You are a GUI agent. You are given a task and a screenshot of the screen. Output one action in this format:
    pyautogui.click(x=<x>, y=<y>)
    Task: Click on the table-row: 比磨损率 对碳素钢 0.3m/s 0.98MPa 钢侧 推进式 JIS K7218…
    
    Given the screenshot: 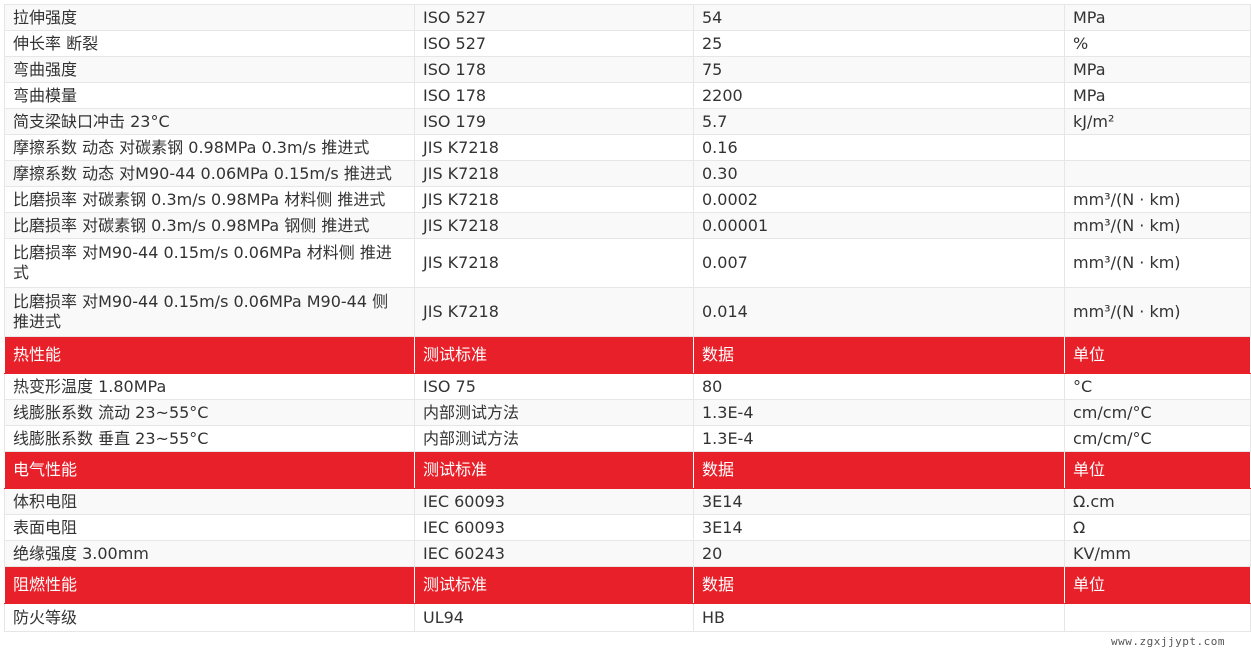 What is the action you would take?
    pyautogui.click(x=627, y=225)
    